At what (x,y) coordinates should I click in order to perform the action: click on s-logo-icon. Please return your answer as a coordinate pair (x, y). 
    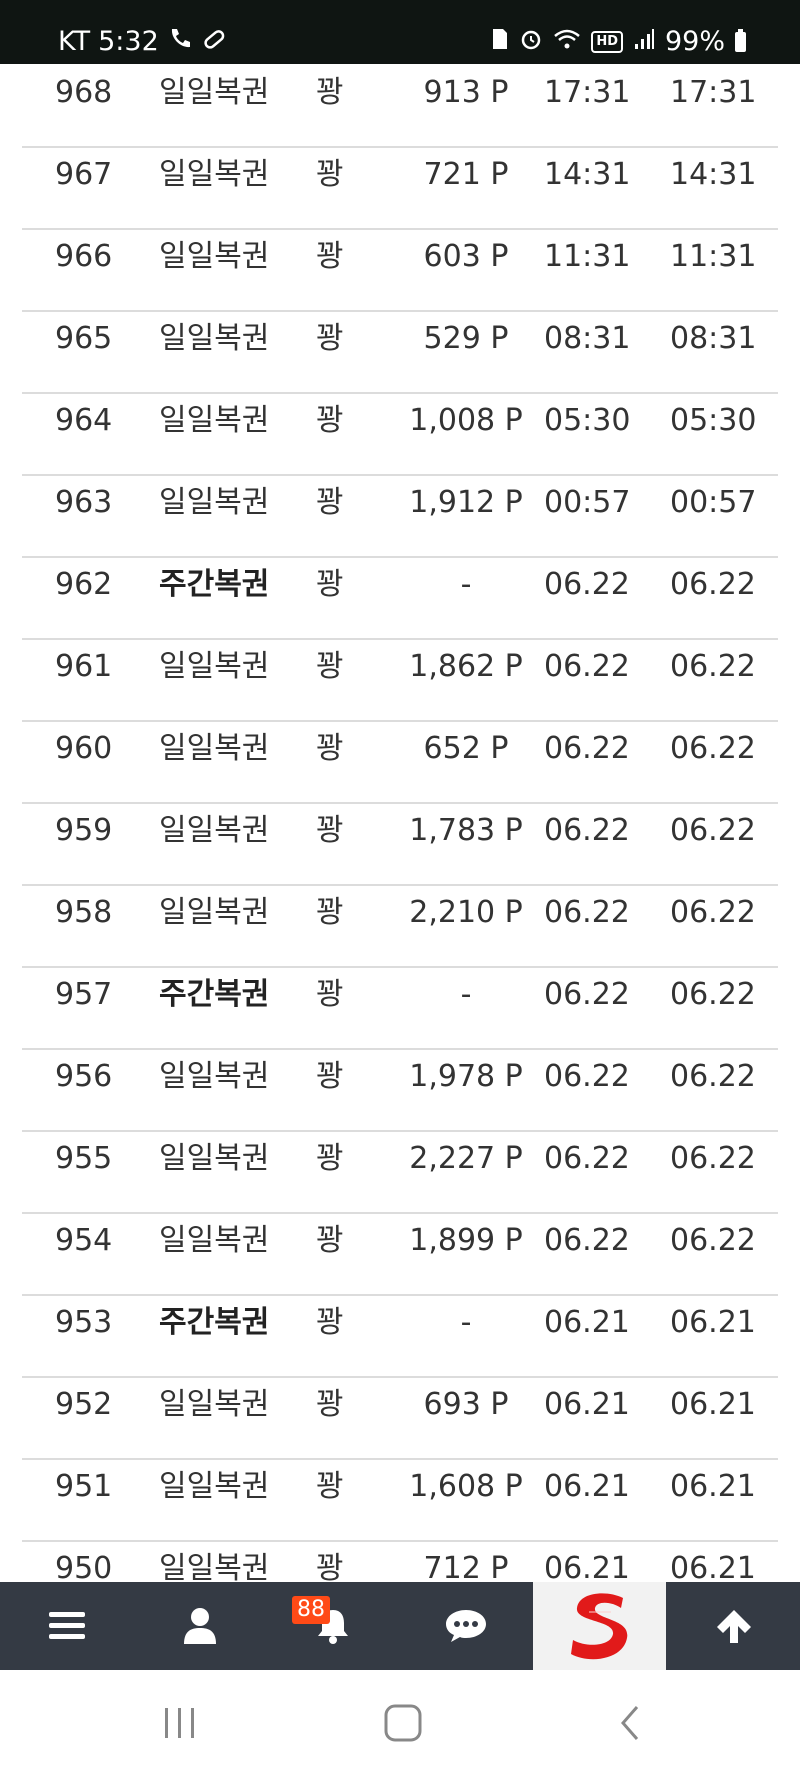
    Looking at the image, I should click on (598, 1626).